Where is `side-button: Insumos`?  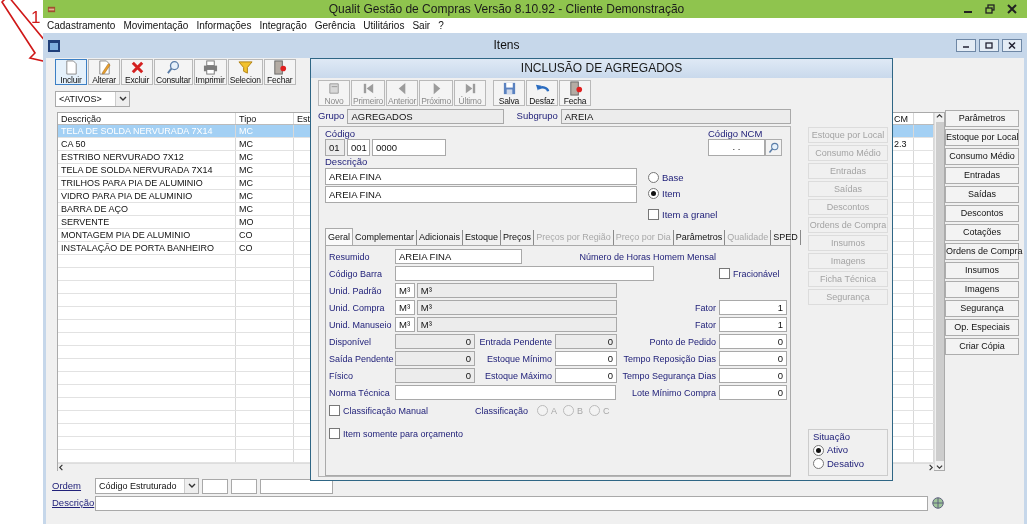 side-button: Insumos is located at coordinates (982, 270).